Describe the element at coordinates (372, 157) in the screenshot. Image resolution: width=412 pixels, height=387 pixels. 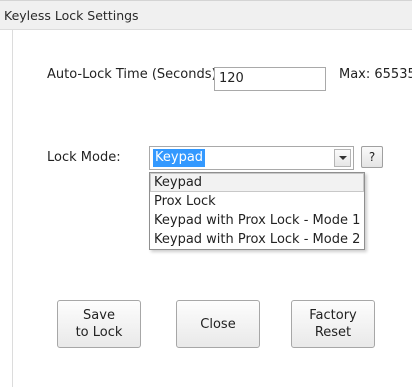
I see `lock-mode-help-button: ?` at that location.